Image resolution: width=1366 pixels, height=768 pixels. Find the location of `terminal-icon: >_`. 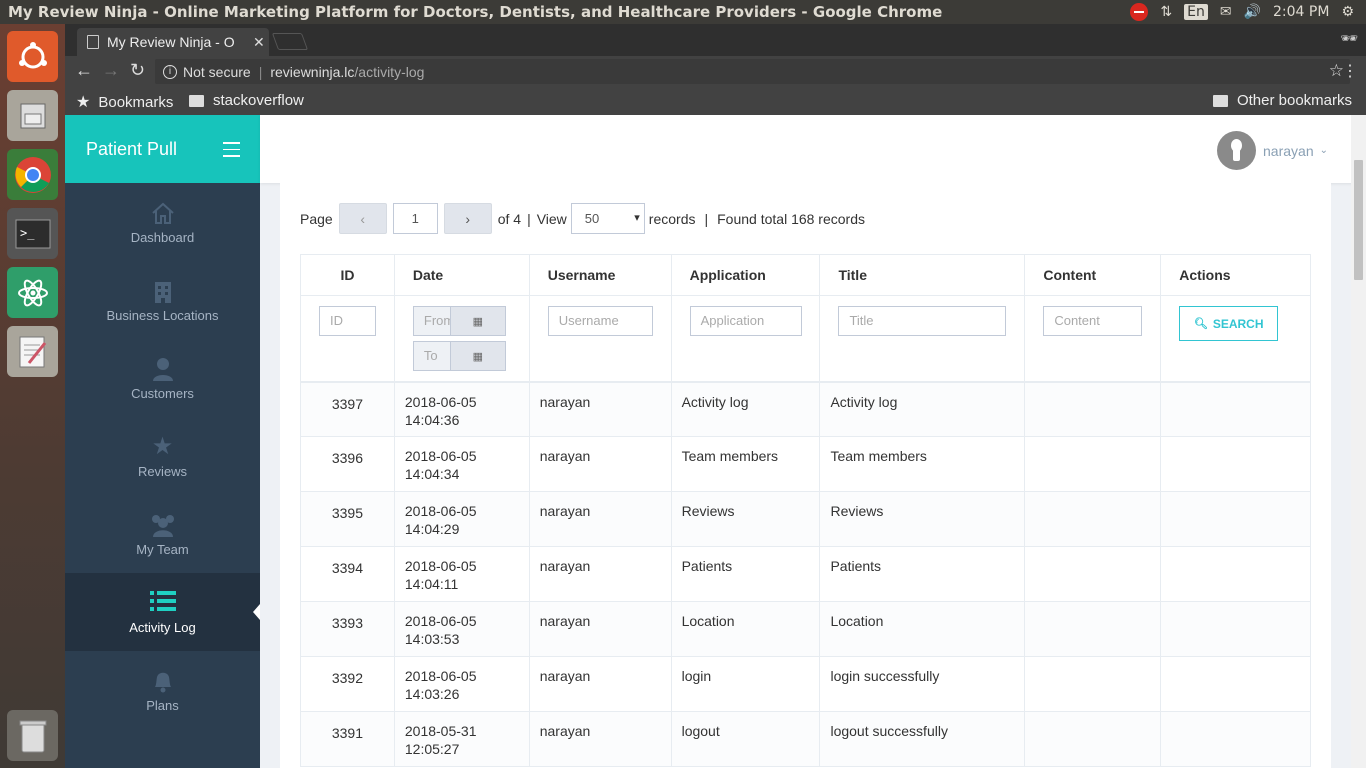

terminal-icon: >_ is located at coordinates (32, 233).